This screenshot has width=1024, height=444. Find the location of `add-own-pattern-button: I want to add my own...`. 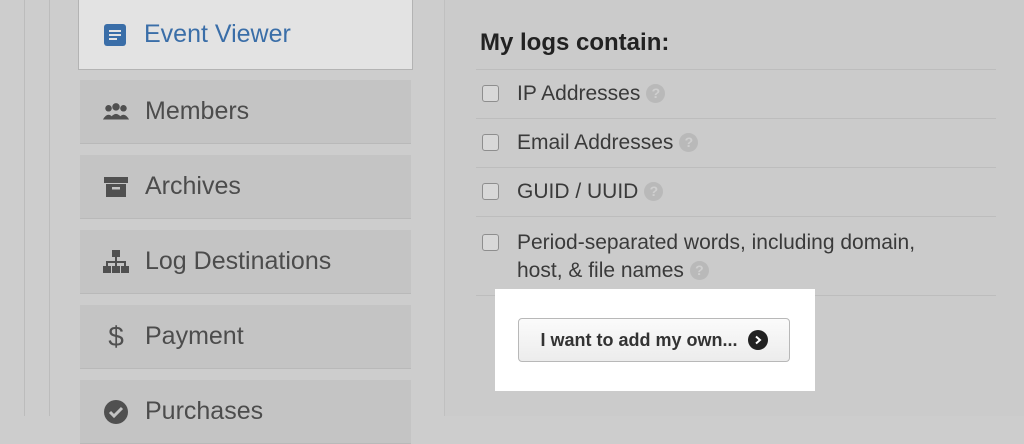

add-own-pattern-button: I want to add my own... is located at coordinates (654, 340).